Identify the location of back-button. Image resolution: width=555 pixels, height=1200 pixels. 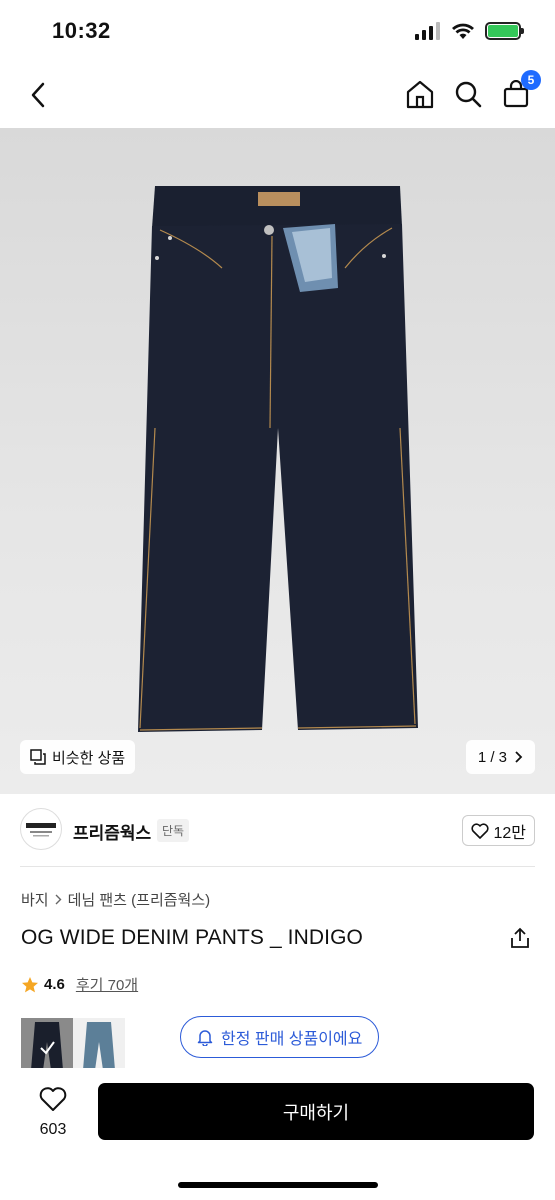
(38, 95).